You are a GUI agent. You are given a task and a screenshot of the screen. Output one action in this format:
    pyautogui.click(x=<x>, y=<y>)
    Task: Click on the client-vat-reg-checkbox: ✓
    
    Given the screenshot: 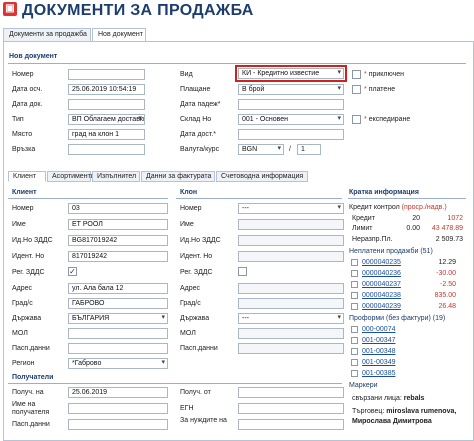 What is the action you would take?
    pyautogui.click(x=72, y=271)
    